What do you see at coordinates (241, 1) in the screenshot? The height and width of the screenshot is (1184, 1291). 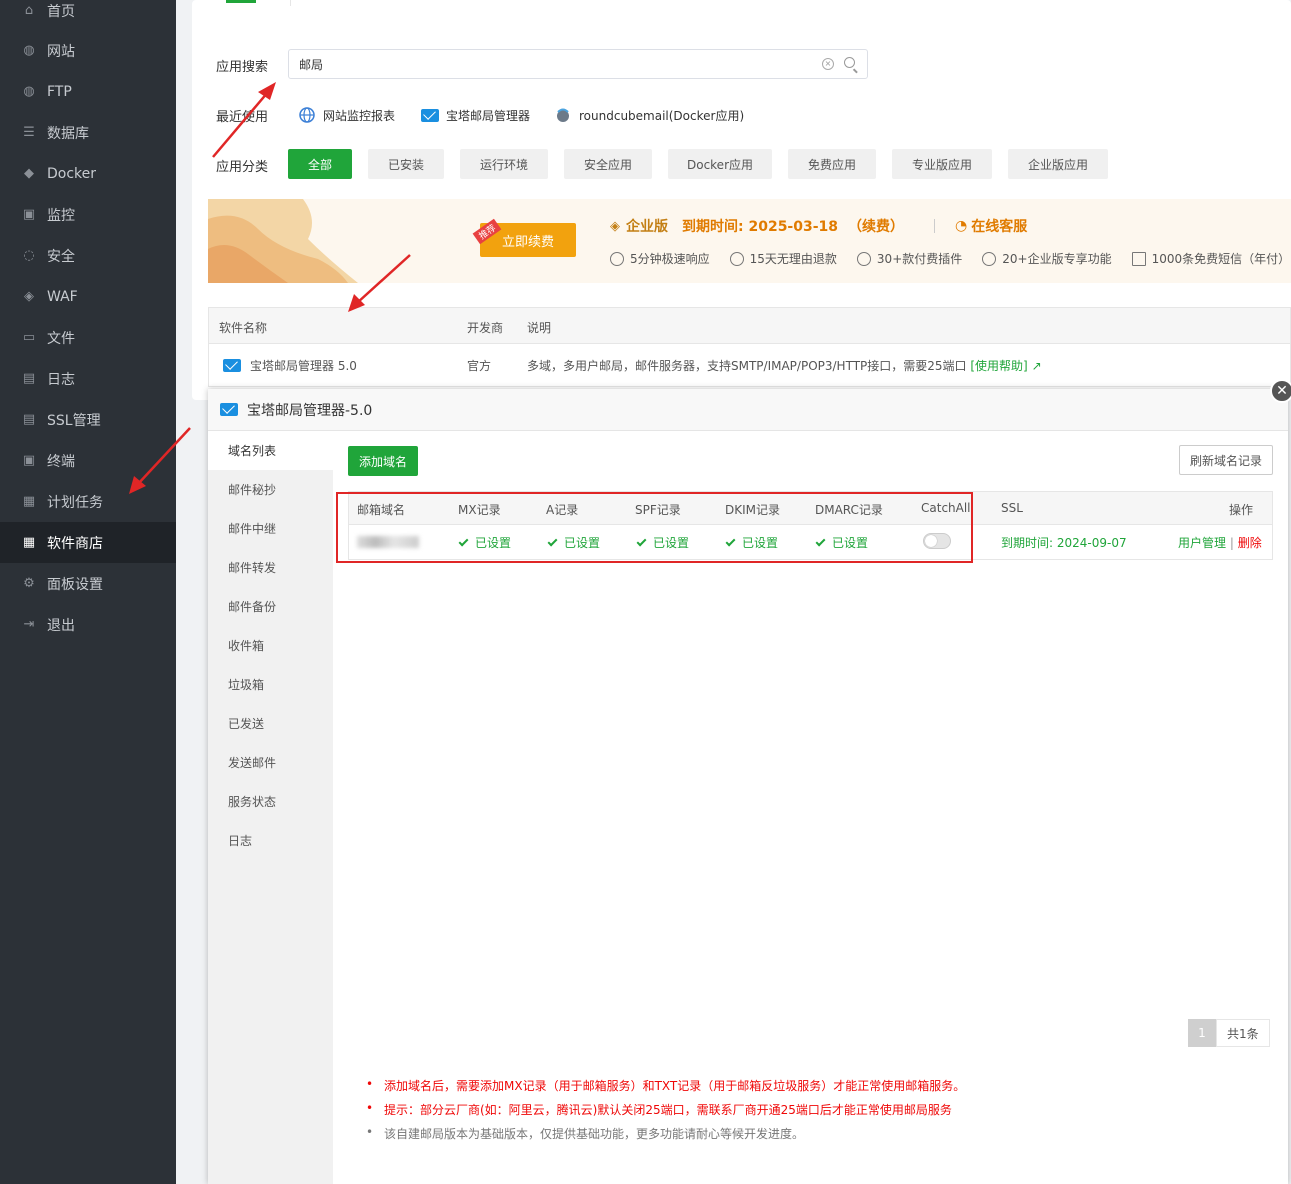 I see `active-tab-indicator` at bounding box center [241, 1].